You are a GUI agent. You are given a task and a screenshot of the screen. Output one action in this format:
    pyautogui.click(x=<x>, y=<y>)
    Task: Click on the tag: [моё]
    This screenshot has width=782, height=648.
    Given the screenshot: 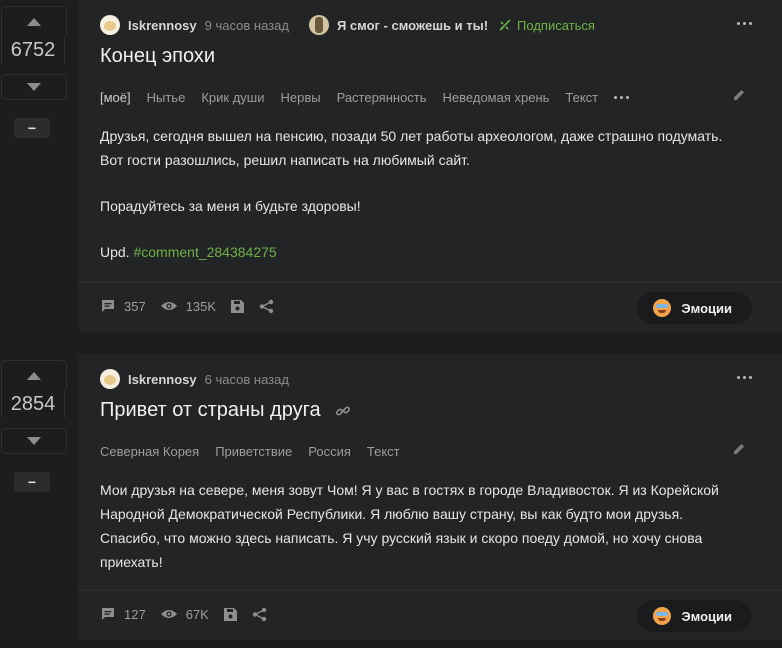 What is the action you would take?
    pyautogui.click(x=115, y=97)
    